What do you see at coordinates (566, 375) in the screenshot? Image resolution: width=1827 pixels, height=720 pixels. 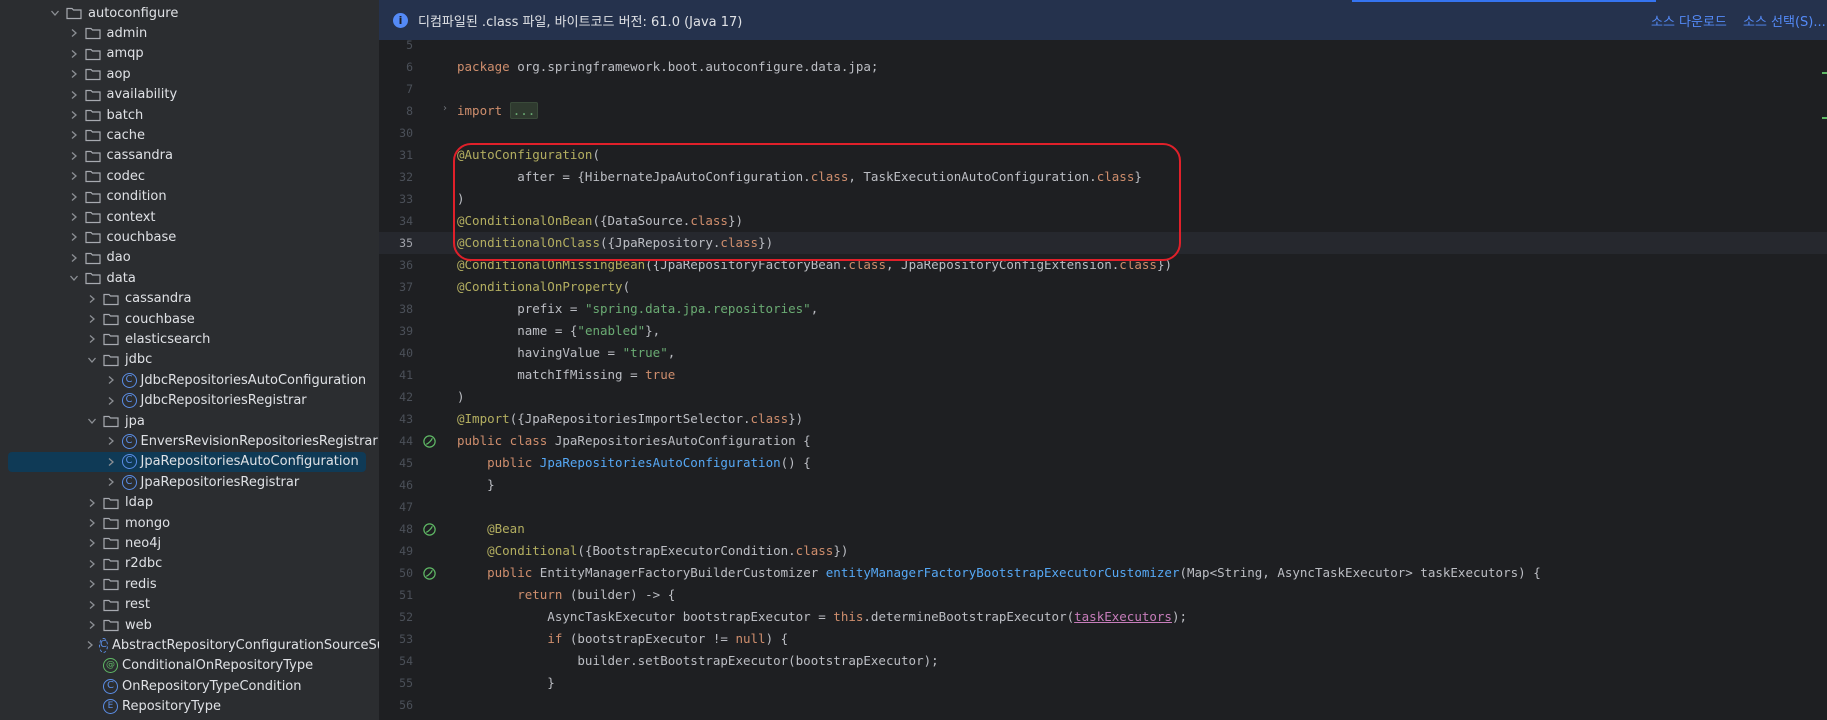 I see `code-line: matchIfMissing = true` at bounding box center [566, 375].